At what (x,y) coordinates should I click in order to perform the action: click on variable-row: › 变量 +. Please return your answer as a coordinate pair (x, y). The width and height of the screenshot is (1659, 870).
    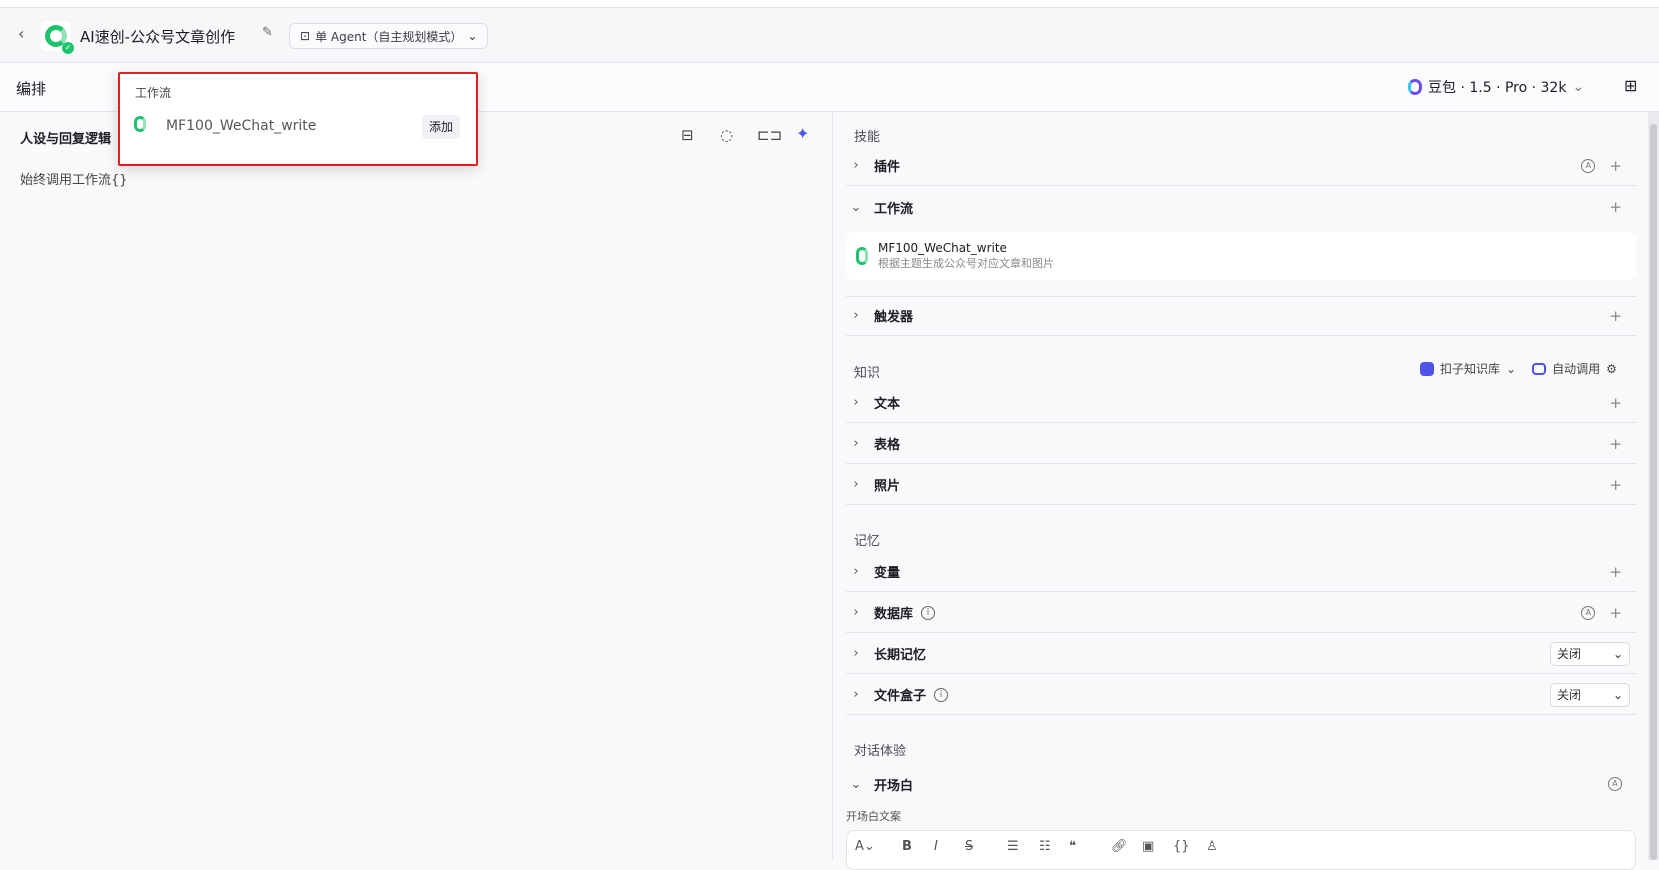
    Looking at the image, I should click on (1241, 572).